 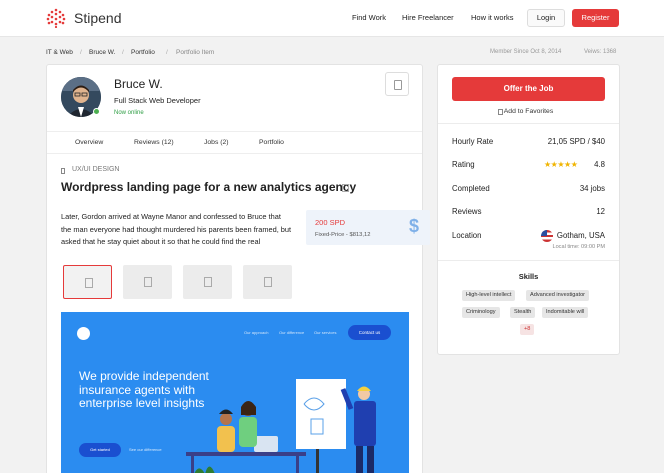 I want to click on add-to-favorites-link: Add to Favorites, so click(x=528, y=111).